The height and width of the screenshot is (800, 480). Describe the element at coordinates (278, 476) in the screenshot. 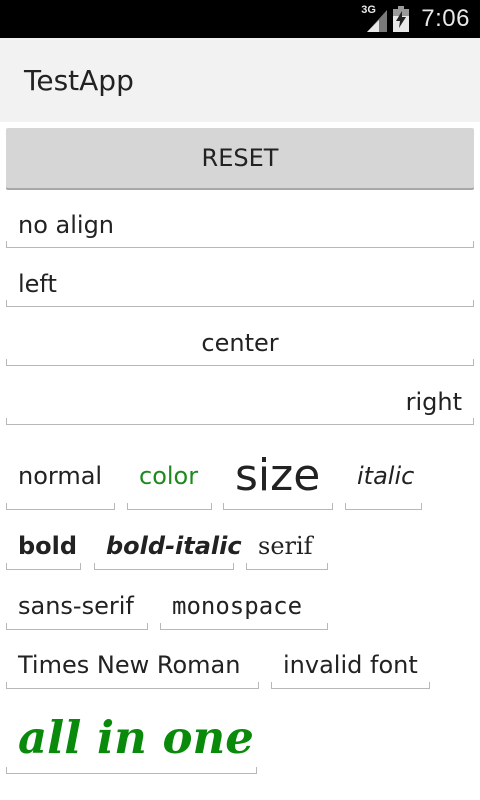

I see `text-field-size: size` at that location.